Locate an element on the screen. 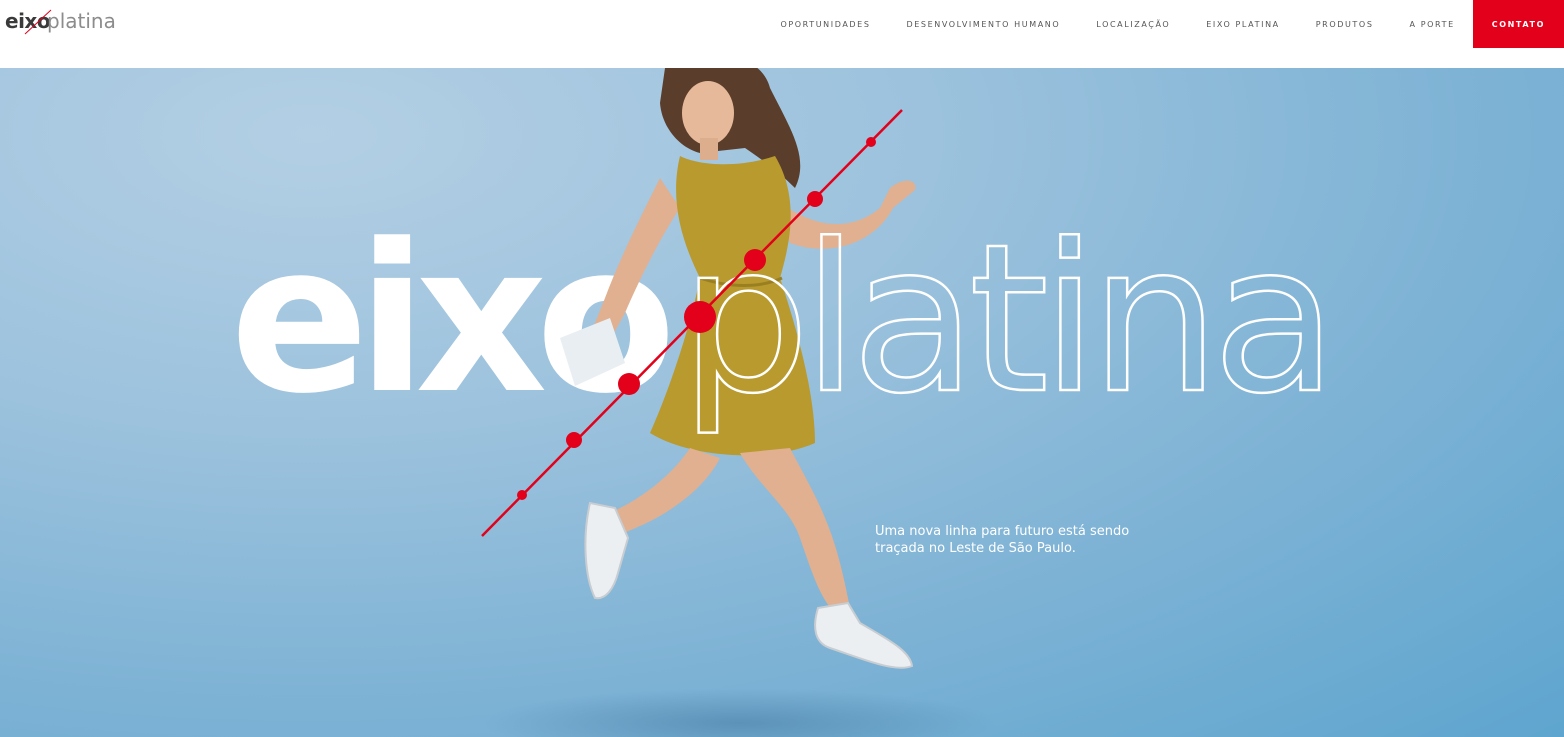 The image size is (1564, 737). nav-item-eixo-platina: EIXO PLATINA is located at coordinates (1242, 24).